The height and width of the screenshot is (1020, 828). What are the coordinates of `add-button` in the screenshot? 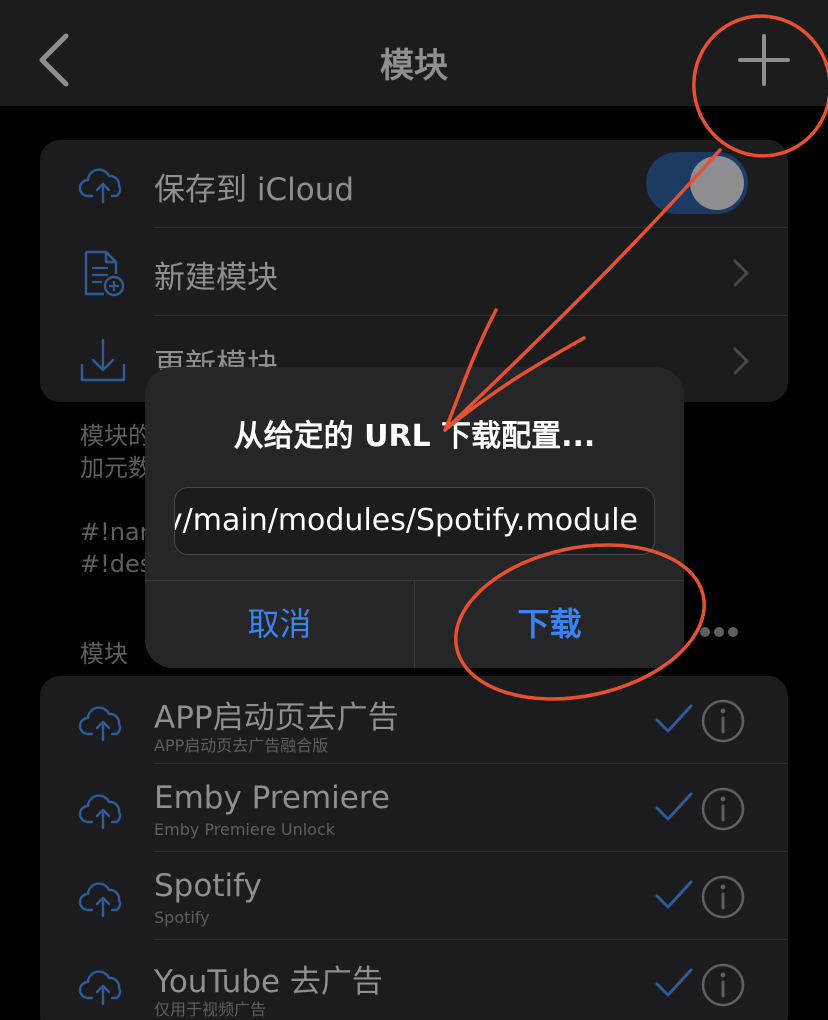 It's located at (764, 60).